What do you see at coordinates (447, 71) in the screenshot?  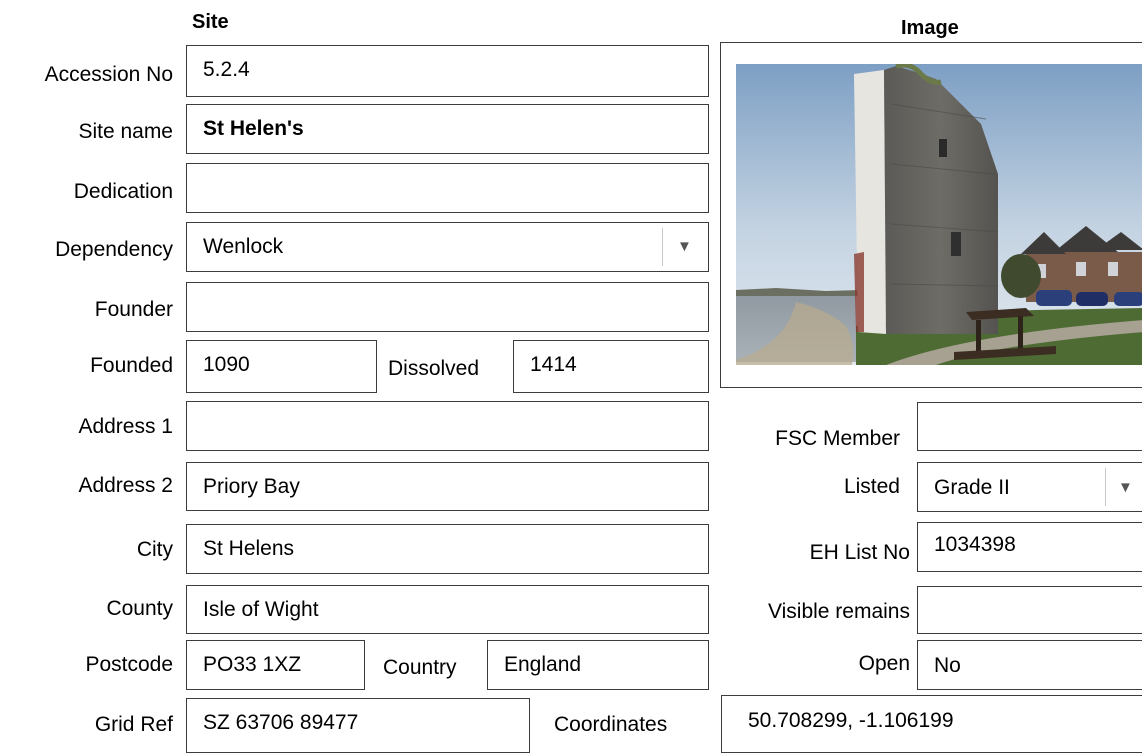 I see `accession-no-field: 5.2.4` at bounding box center [447, 71].